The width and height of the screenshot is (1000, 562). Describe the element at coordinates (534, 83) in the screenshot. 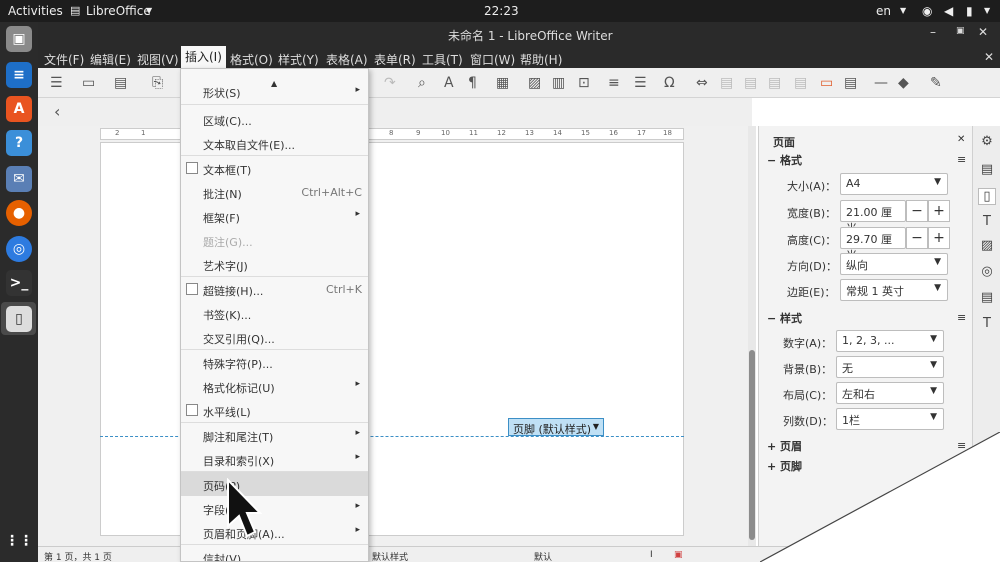

I see `insert-image-icon: ▨` at that location.